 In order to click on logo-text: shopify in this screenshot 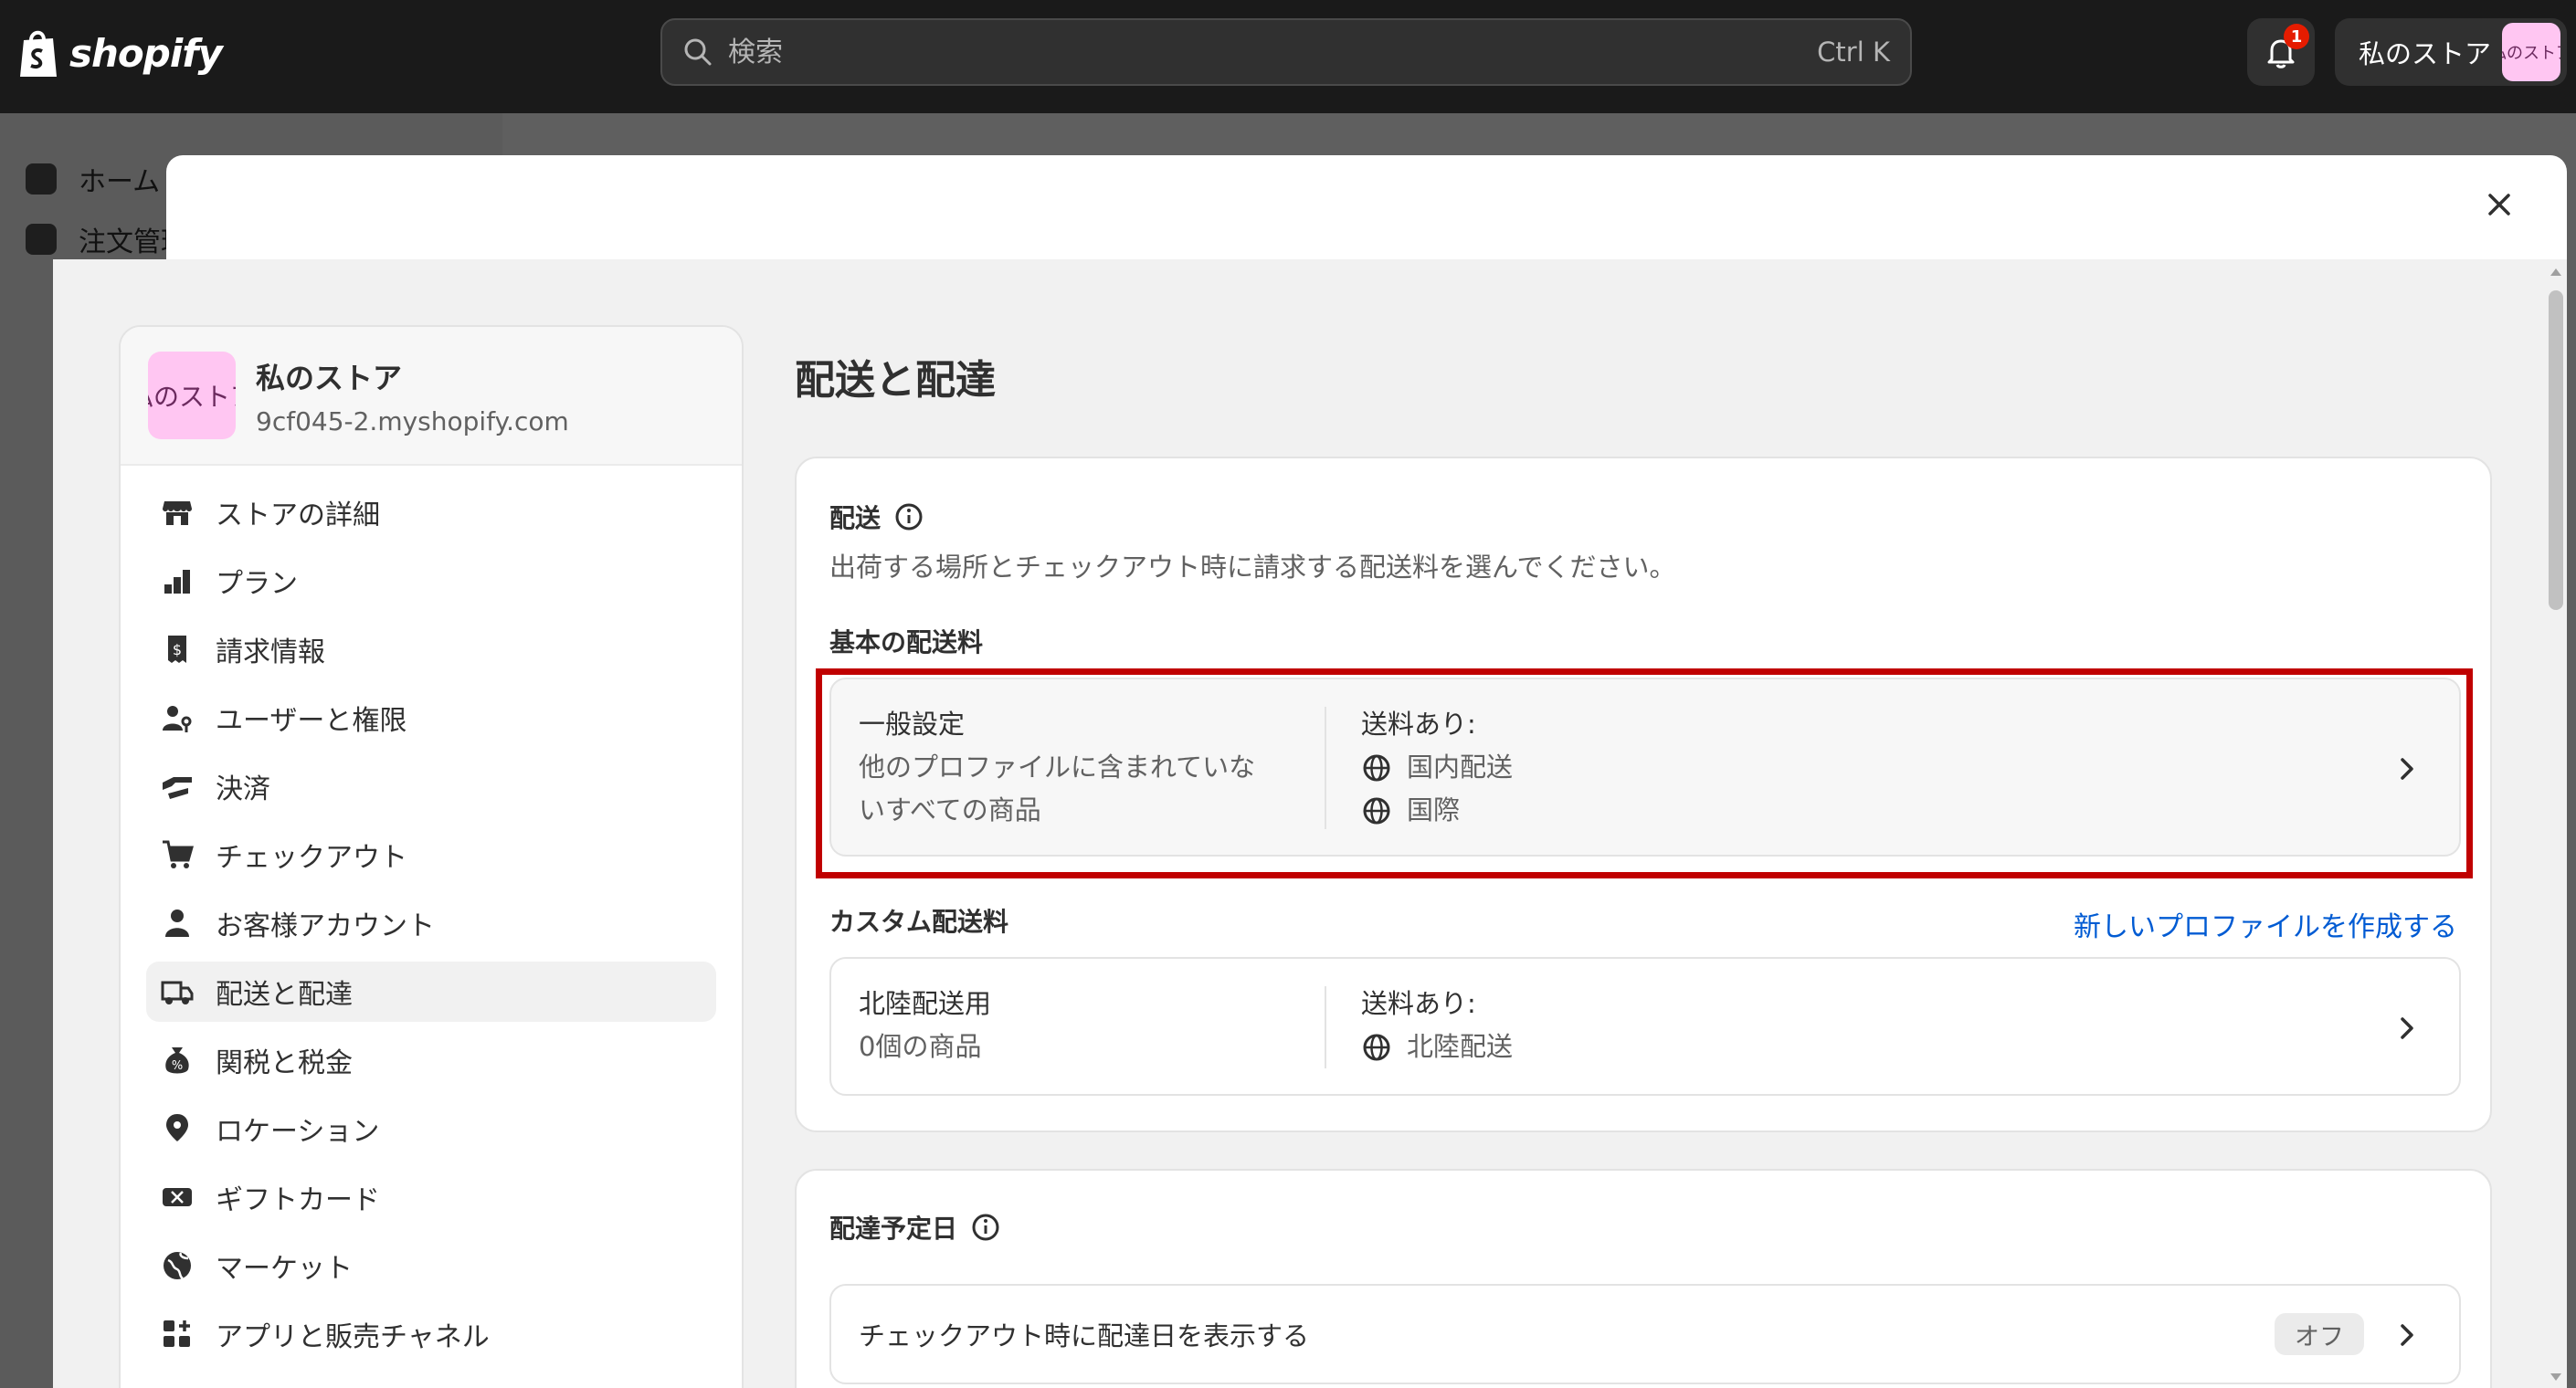, I will do `click(146, 53)`.